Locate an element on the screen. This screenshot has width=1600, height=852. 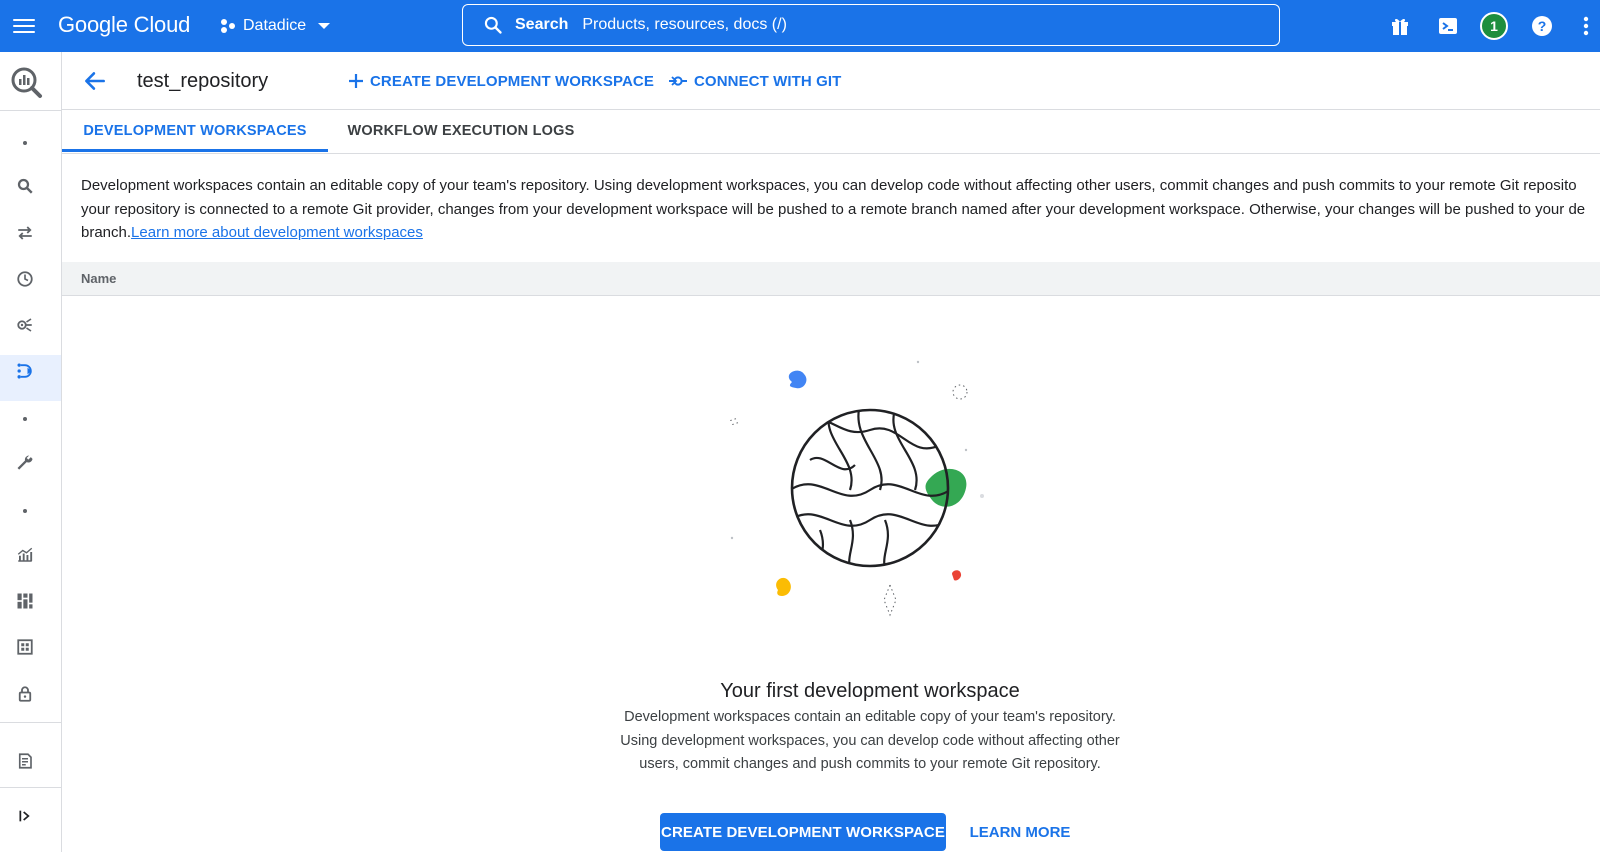
gift-icon is located at coordinates (1400, 26).